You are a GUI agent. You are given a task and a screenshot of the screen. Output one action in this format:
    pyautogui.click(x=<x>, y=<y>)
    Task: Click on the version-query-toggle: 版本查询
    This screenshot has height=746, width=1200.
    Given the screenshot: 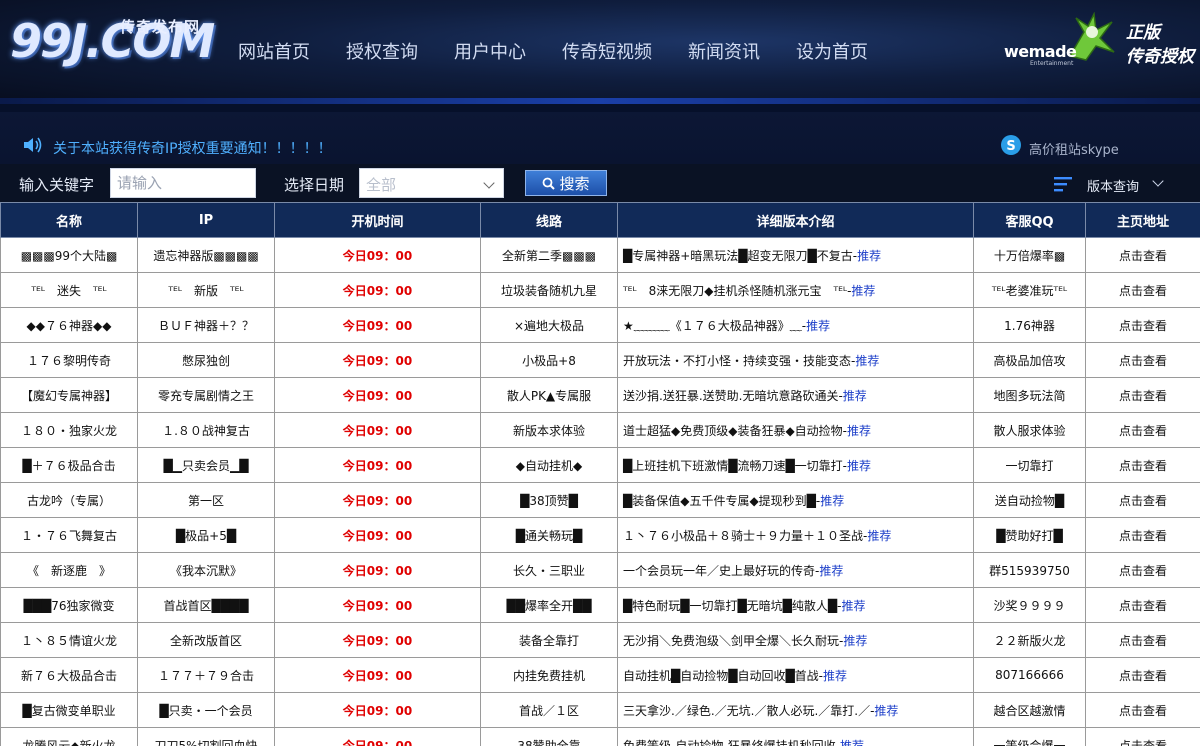 What is the action you would take?
    pyautogui.click(x=1113, y=185)
    